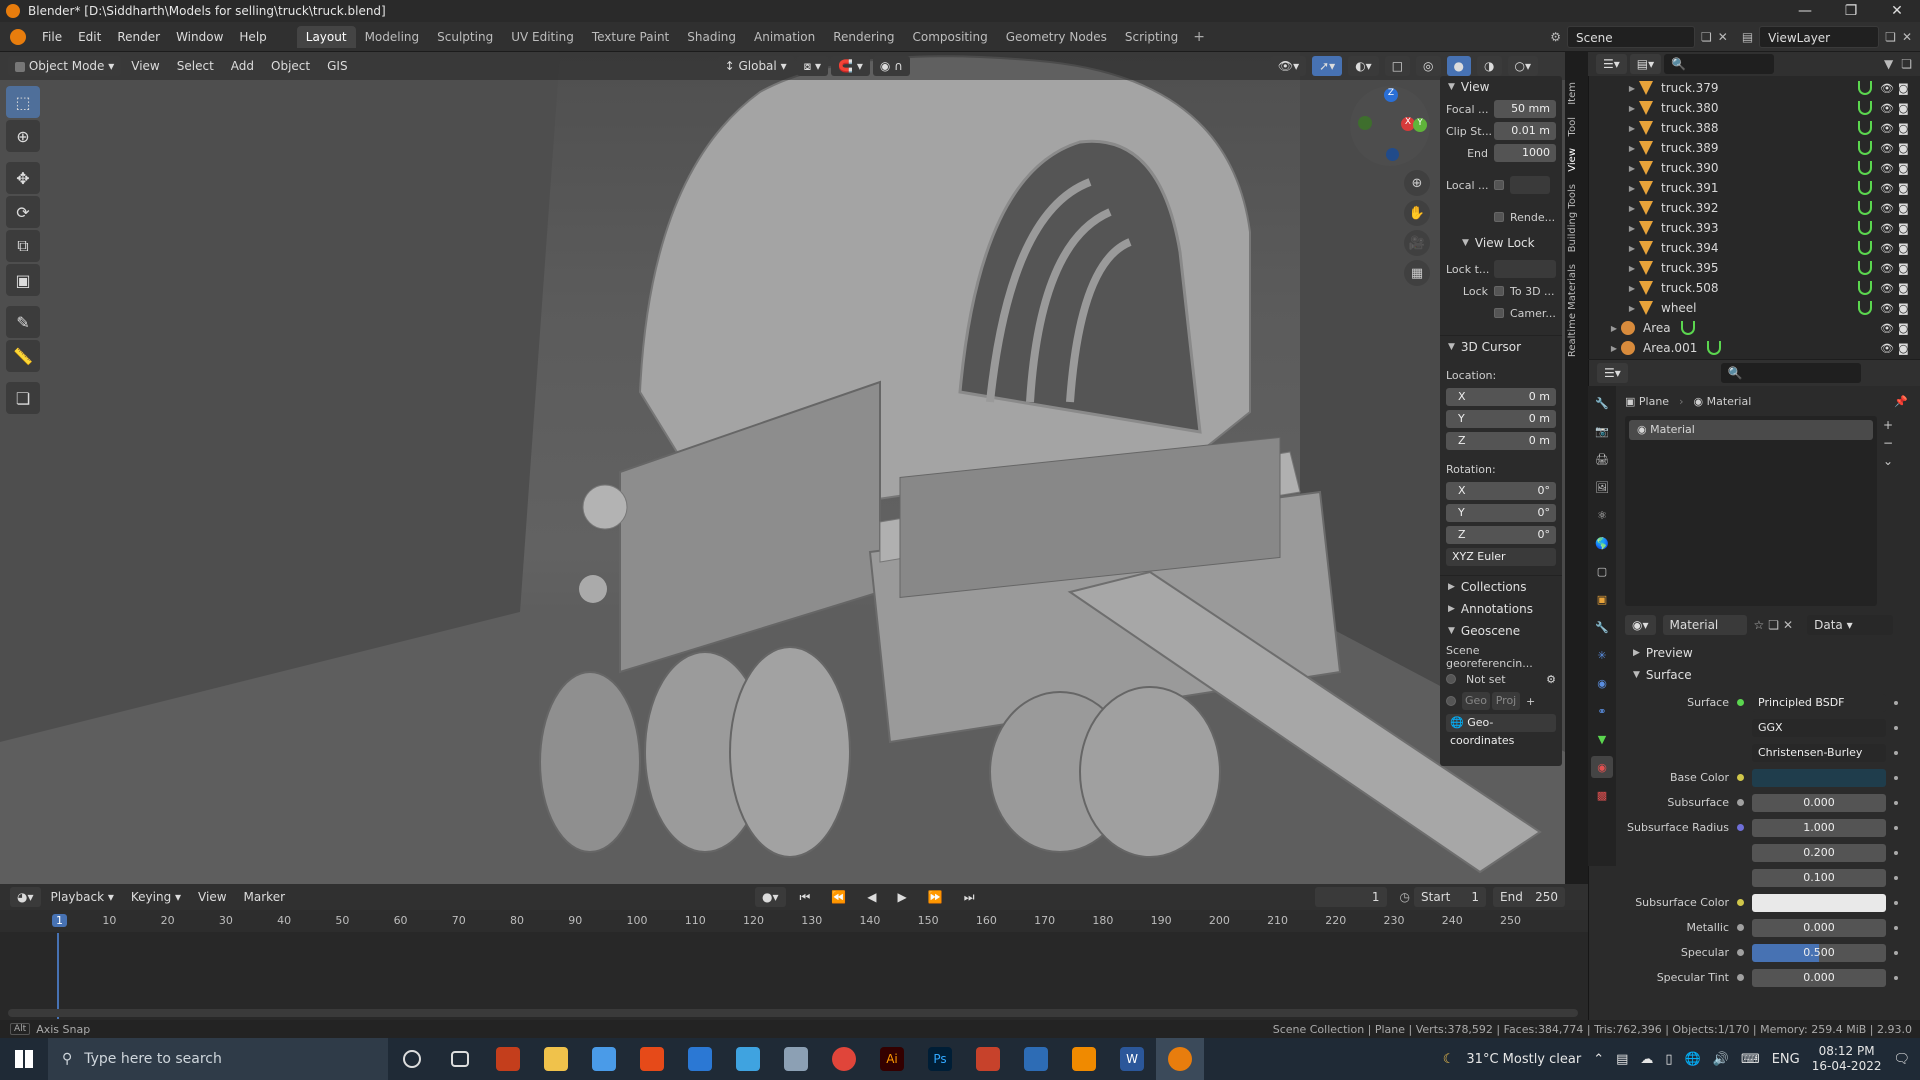 The height and width of the screenshot is (1080, 1920). I want to click on outliner-row: ▶ truck.391 👁 ◙, so click(1763, 188).